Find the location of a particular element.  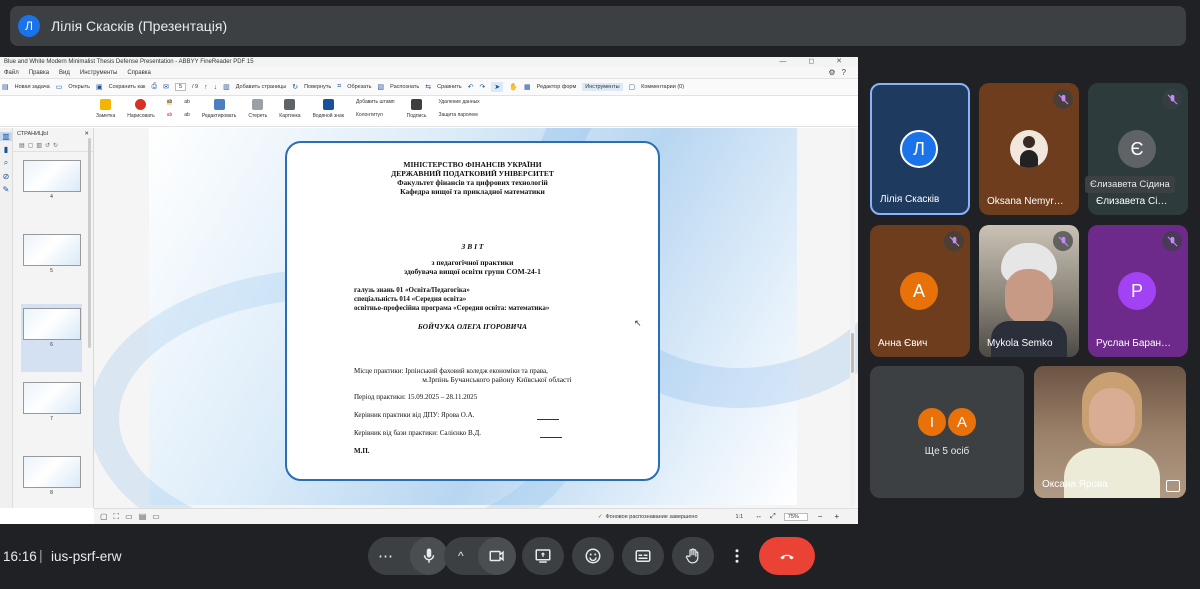

text-markup-tools-2: ab ab is located at coordinates (187, 108).